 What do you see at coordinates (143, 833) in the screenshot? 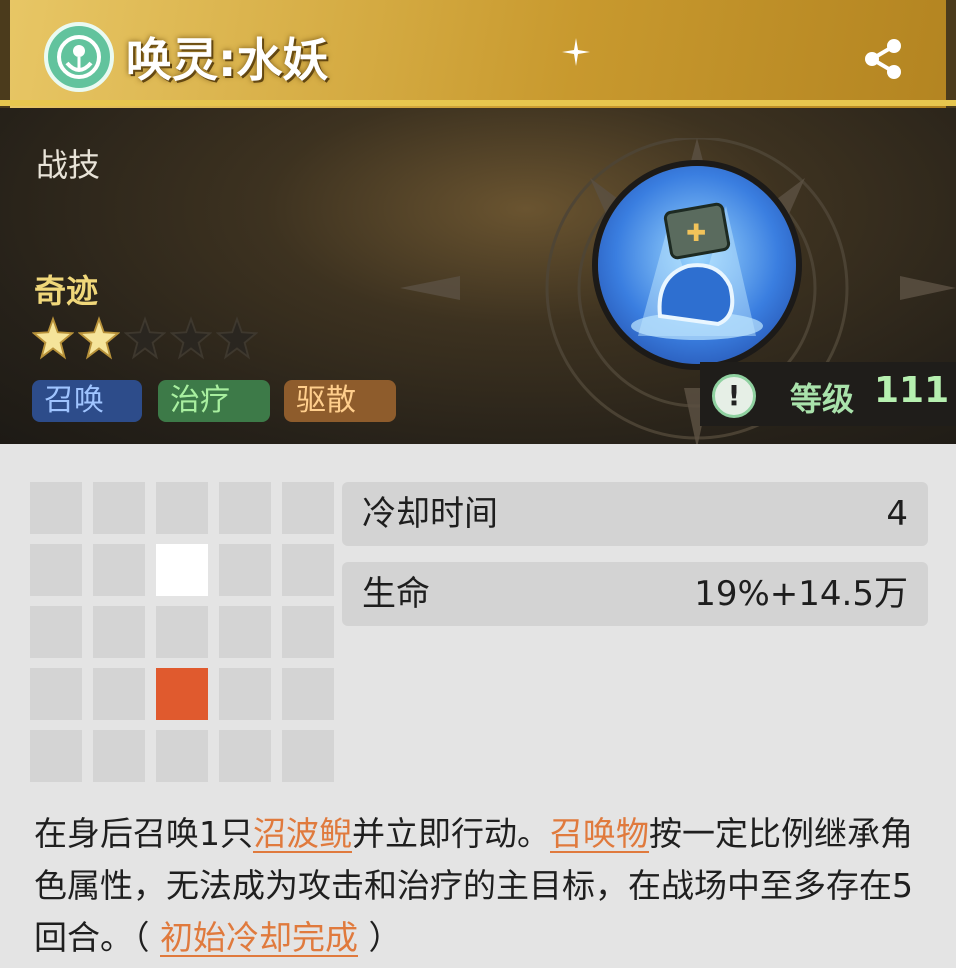
I see `desc-text: 在身后召唤1只` at bounding box center [143, 833].